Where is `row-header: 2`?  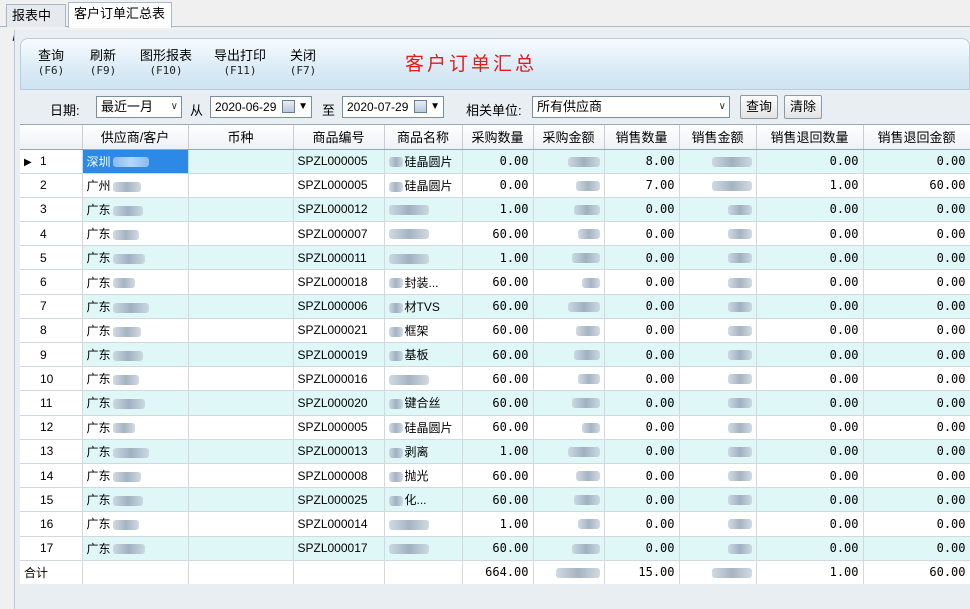
row-header: 2 is located at coordinates (51, 185).